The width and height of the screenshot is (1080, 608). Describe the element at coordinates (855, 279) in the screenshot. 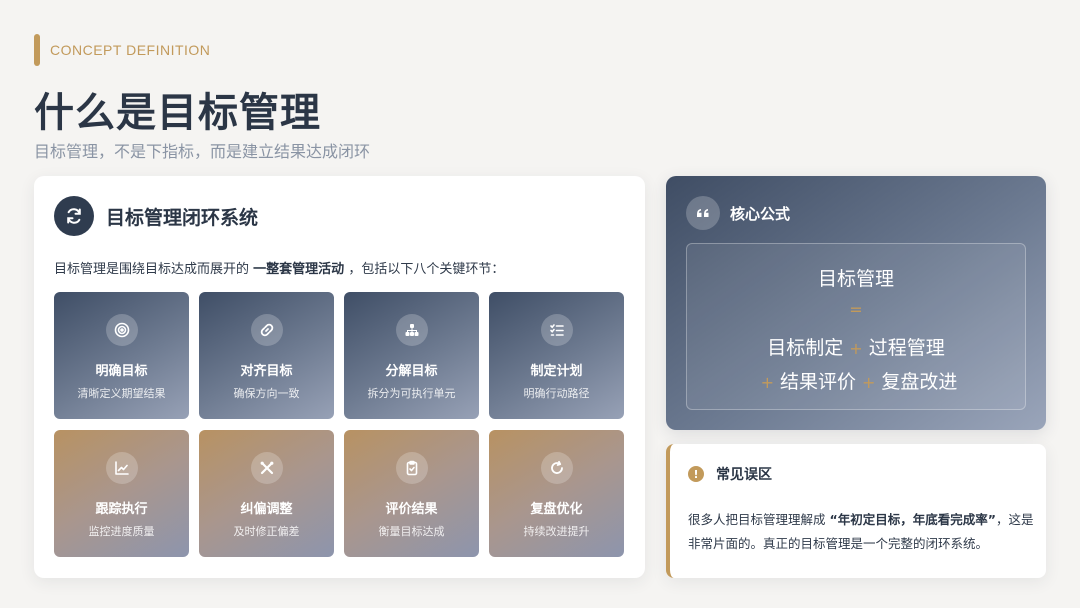

I see `formula-result: 目标管理` at that location.